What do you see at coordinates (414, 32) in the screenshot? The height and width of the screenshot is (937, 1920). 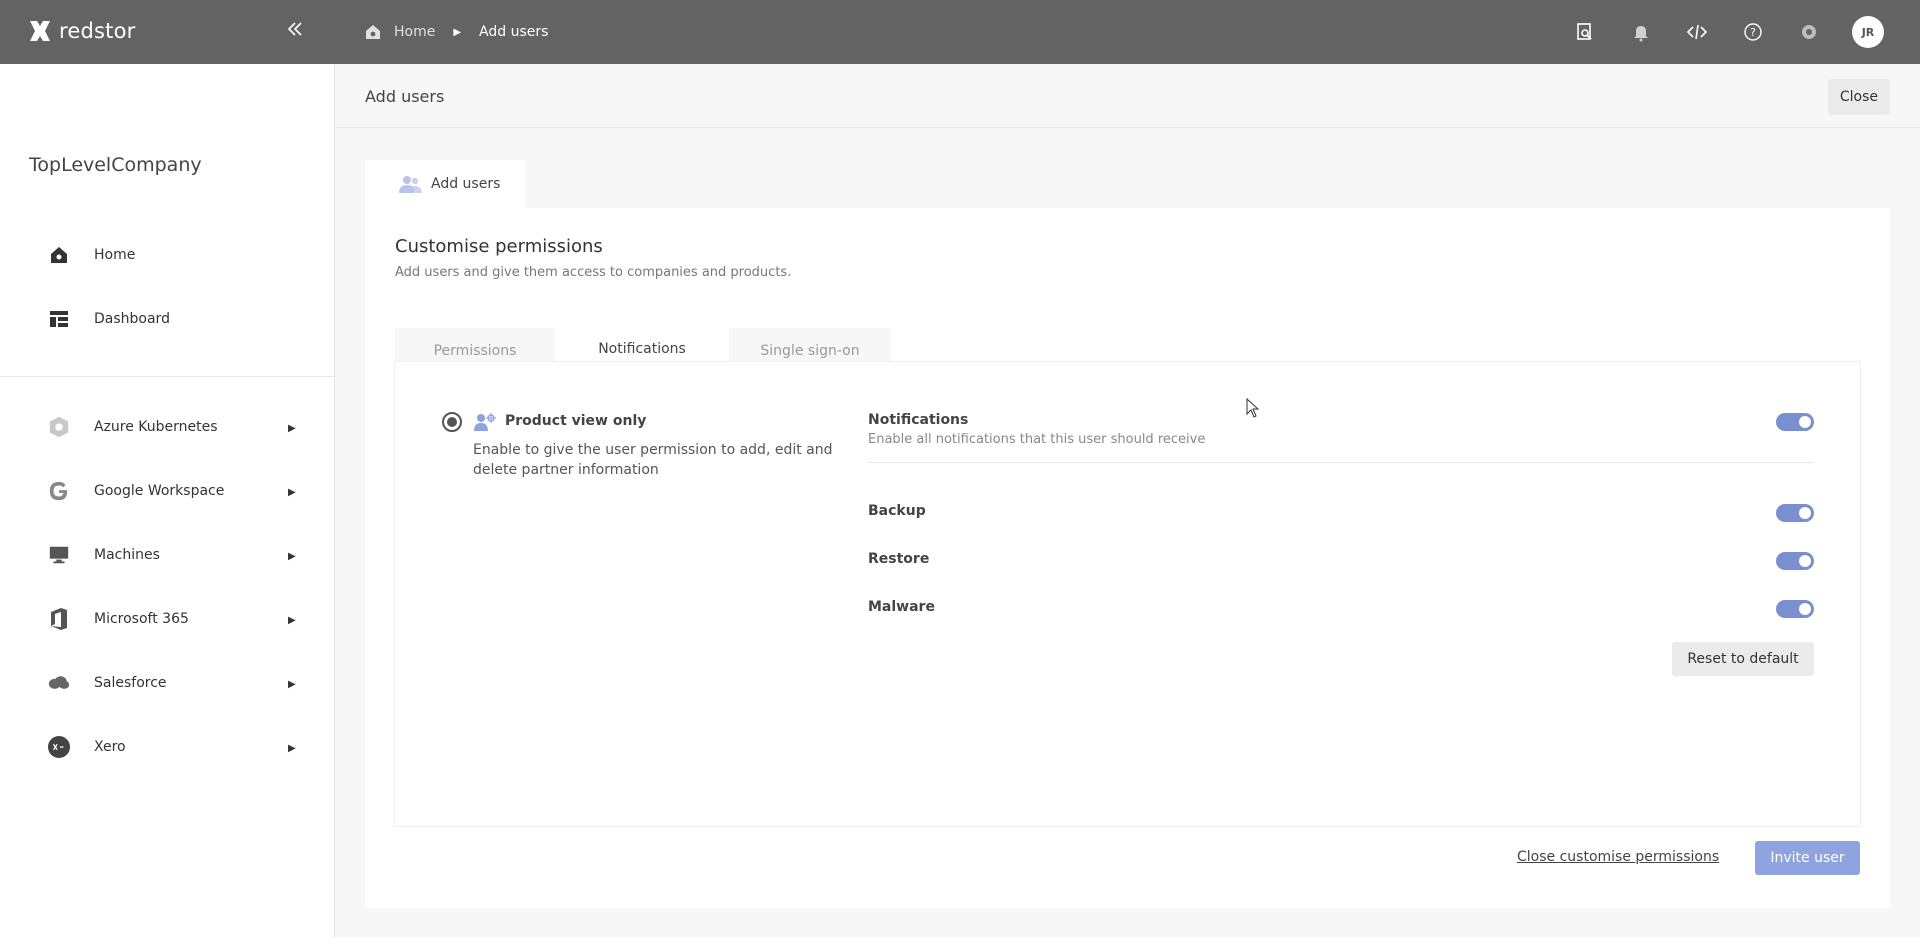 I see `breadcrumb-home: Home` at bounding box center [414, 32].